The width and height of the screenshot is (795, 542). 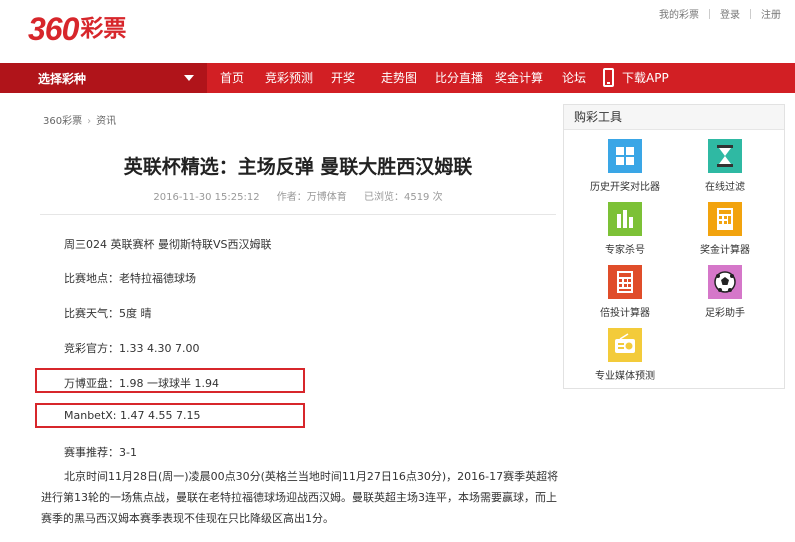 What do you see at coordinates (625, 376) in the screenshot?
I see `tool-label: 专业媒体预测` at bounding box center [625, 376].